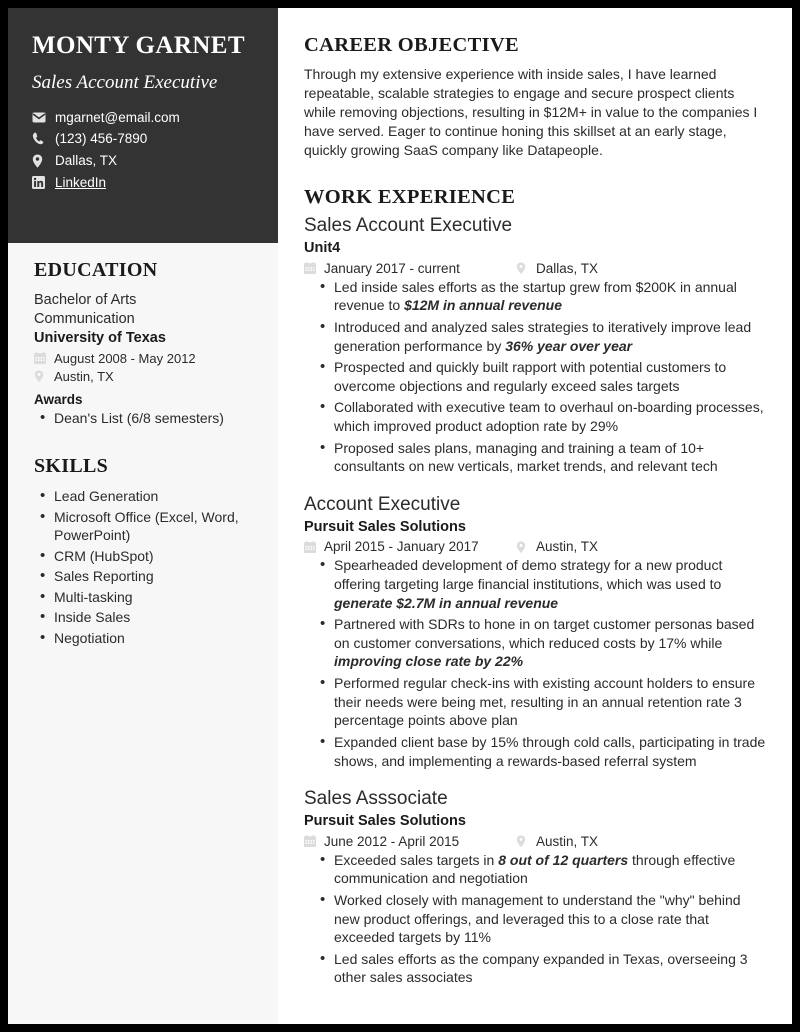 The height and width of the screenshot is (1032, 800). Describe the element at coordinates (41, 182) in the screenshot. I see `linkedin-icon` at that location.